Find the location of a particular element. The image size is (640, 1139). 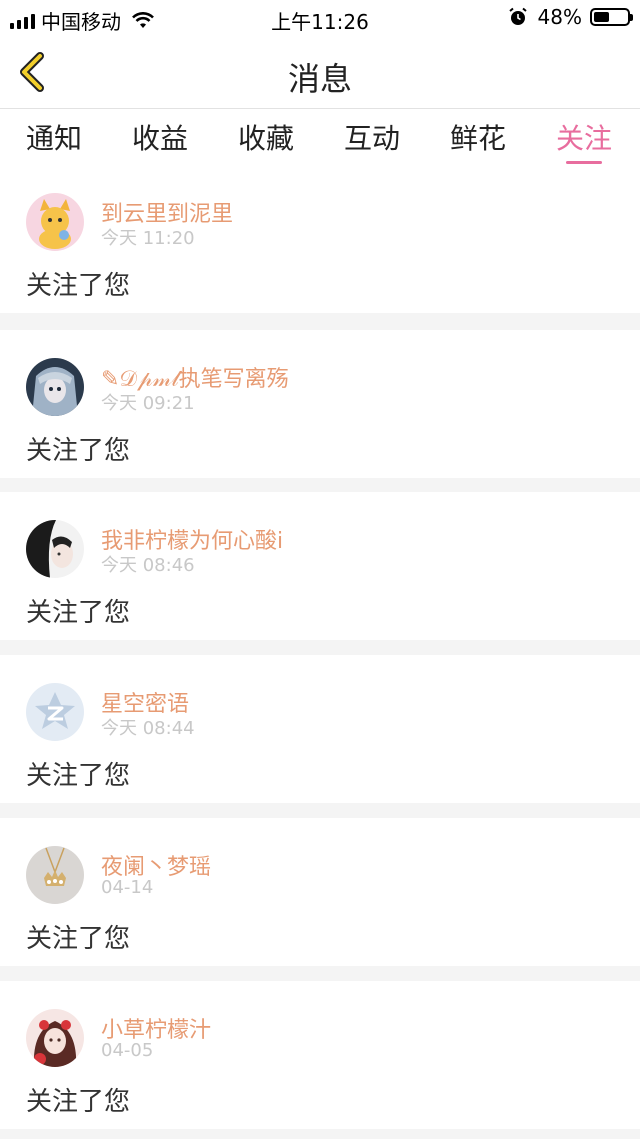

fox-cartoon-avatar-icon is located at coordinates (55, 222).